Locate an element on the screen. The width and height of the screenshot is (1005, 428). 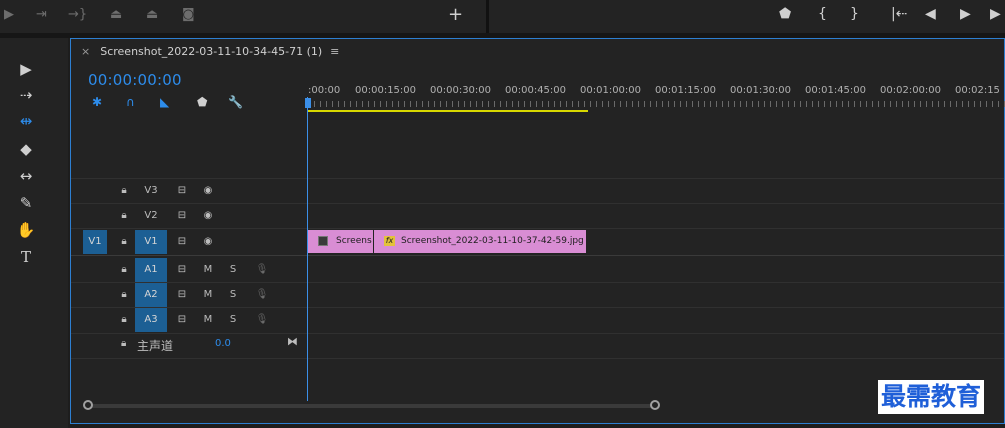
watermark-logo: 最需教育 is located at coordinates (931, 397).